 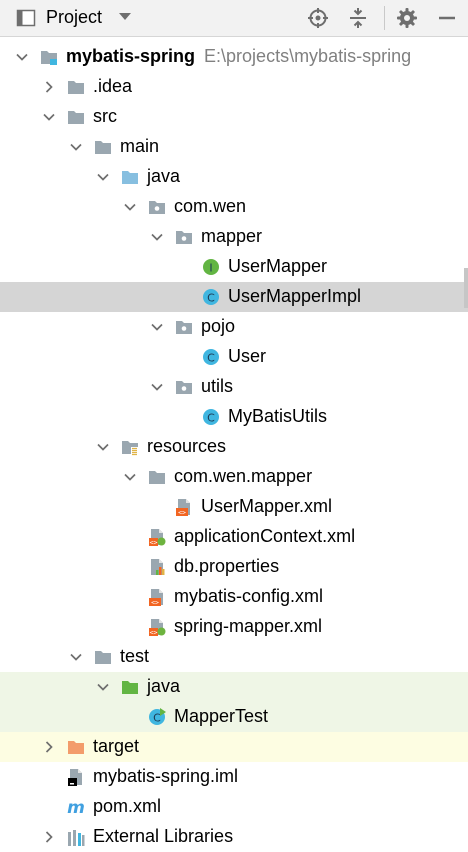 What do you see at coordinates (267, 506) in the screenshot?
I see `tree-node-label: UserMapper.xml` at bounding box center [267, 506].